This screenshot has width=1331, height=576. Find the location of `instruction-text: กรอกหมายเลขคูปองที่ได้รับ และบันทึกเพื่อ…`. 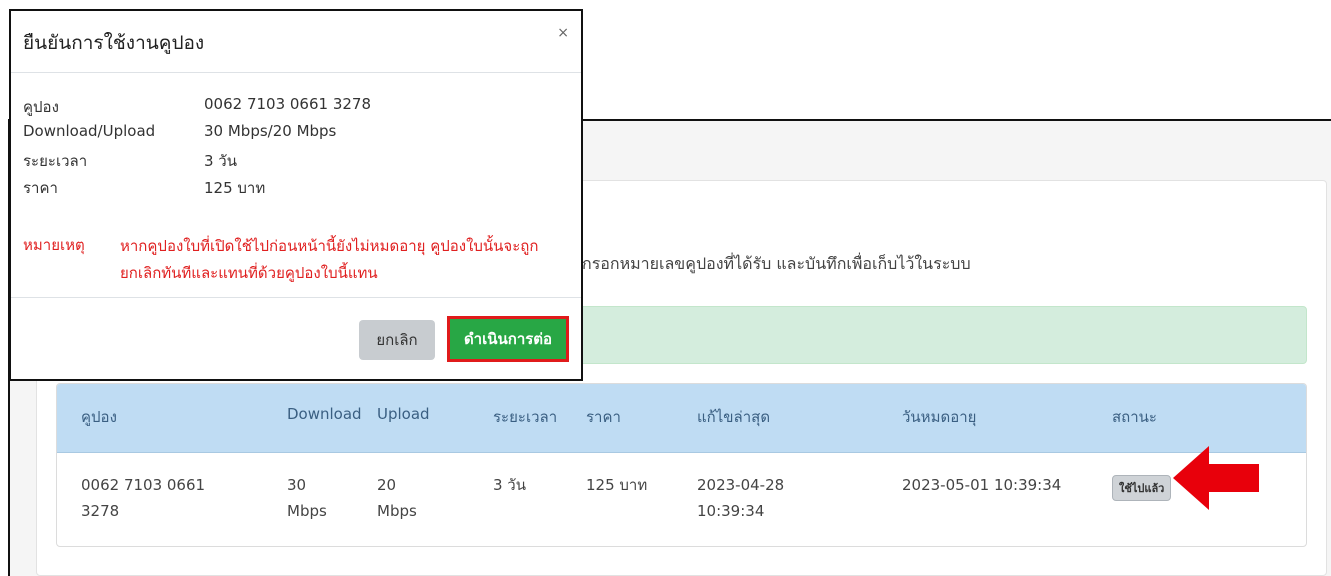

instruction-text: กรอกหมายเลขคูปองที่ได้รับ และบันทึกเพื่อ… is located at coordinates (776, 263).